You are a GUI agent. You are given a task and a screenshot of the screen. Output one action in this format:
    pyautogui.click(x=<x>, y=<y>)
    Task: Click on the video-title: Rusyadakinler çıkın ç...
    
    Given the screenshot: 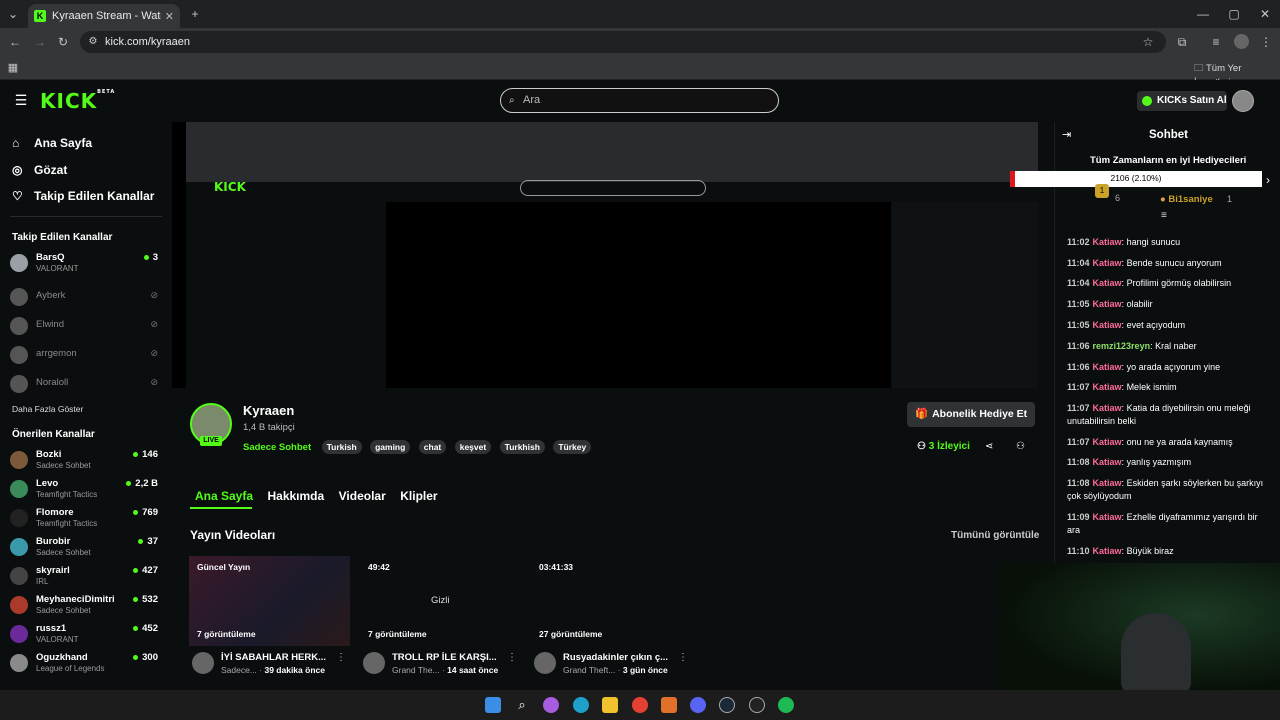 What is the action you would take?
    pyautogui.click(x=615, y=657)
    